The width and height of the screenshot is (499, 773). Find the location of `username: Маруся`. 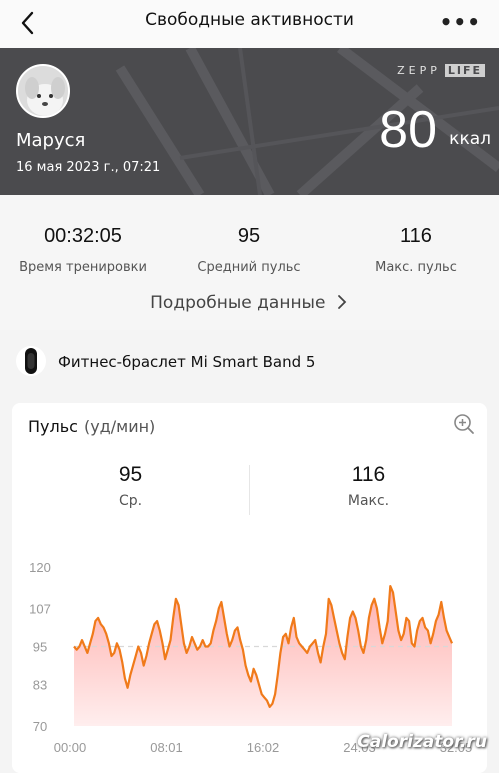

username: Маруся is located at coordinates (51, 140).